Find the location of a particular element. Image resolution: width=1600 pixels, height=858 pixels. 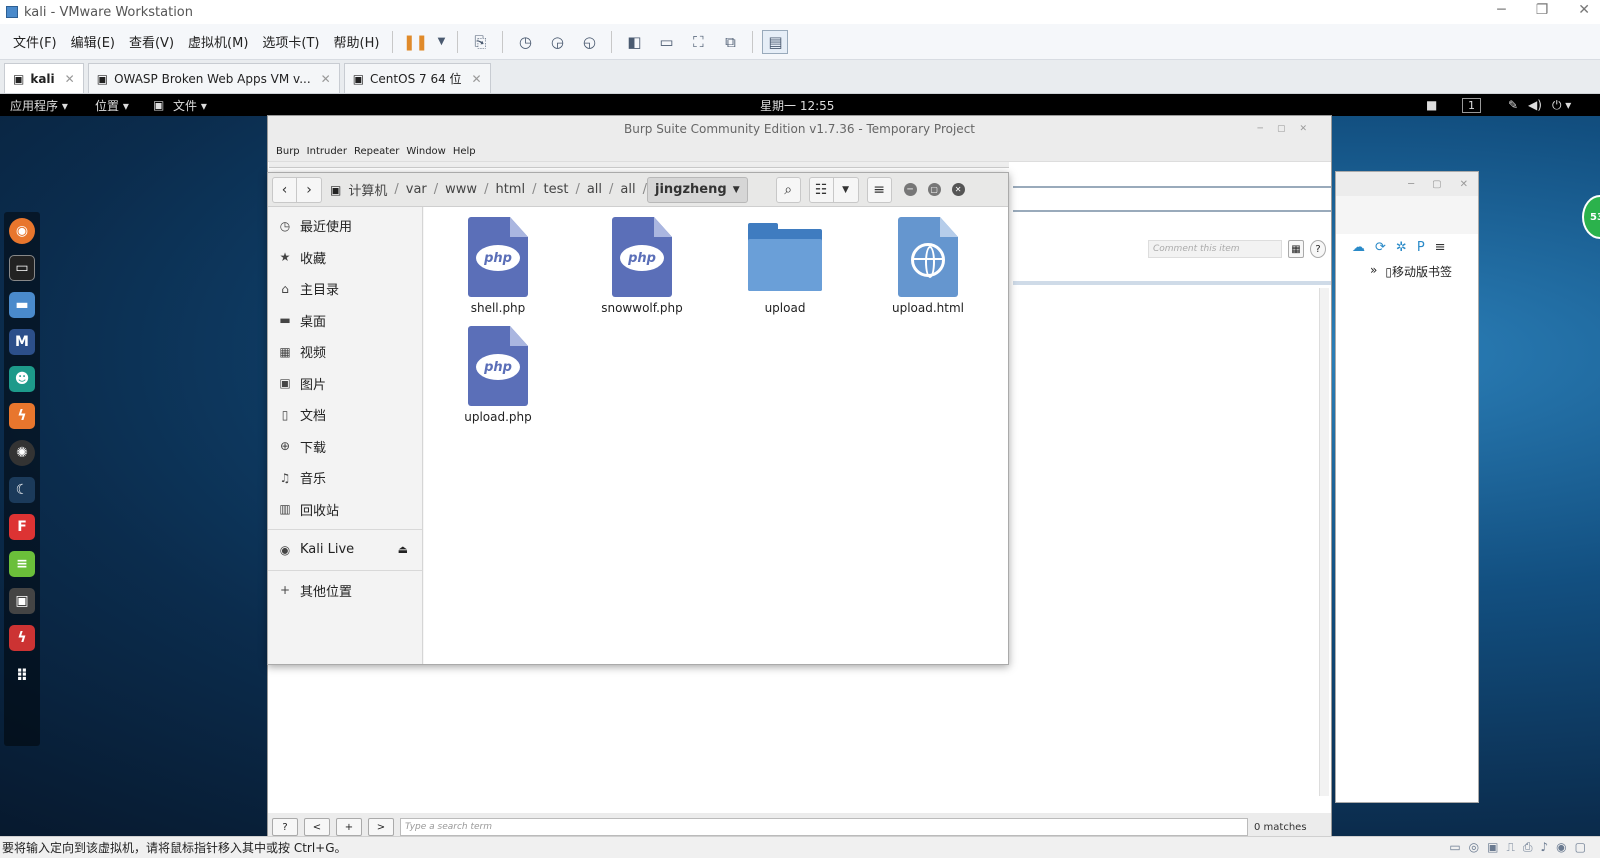

power-icon: ⏻ ▾ is located at coordinates (1561, 105).